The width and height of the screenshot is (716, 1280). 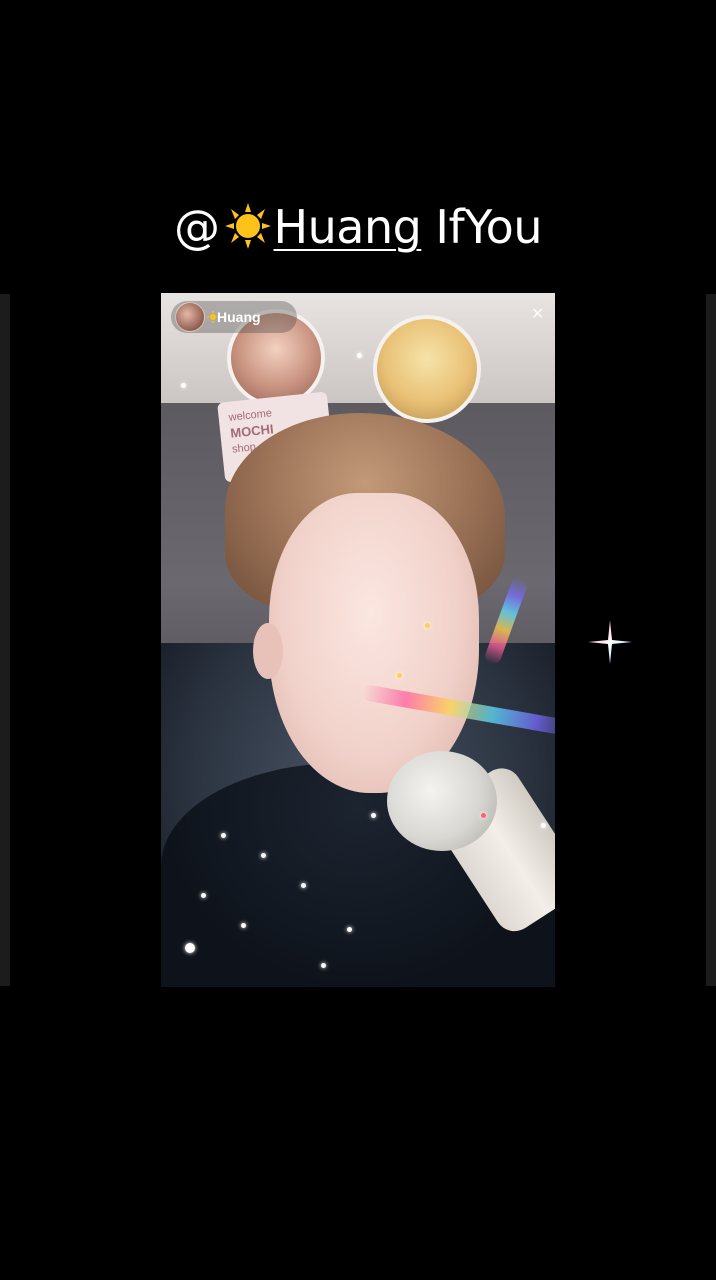 I want to click on right-edge-strip, so click(x=711, y=640).